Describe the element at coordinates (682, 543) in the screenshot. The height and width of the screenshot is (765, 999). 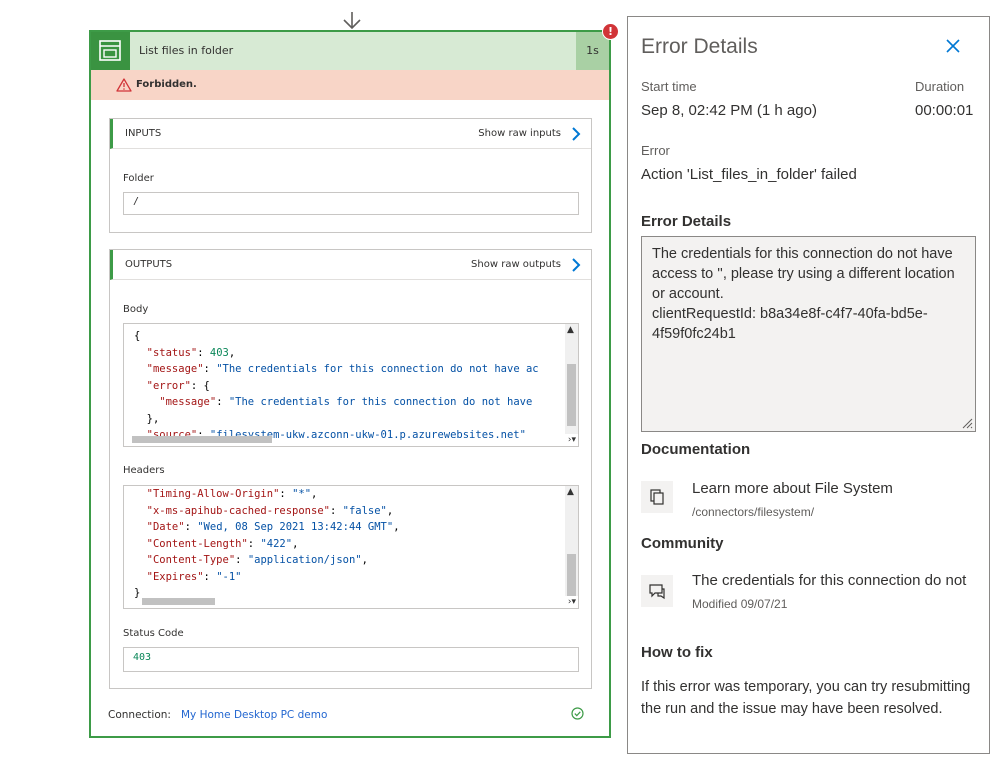
I see `community-heading: Community` at that location.